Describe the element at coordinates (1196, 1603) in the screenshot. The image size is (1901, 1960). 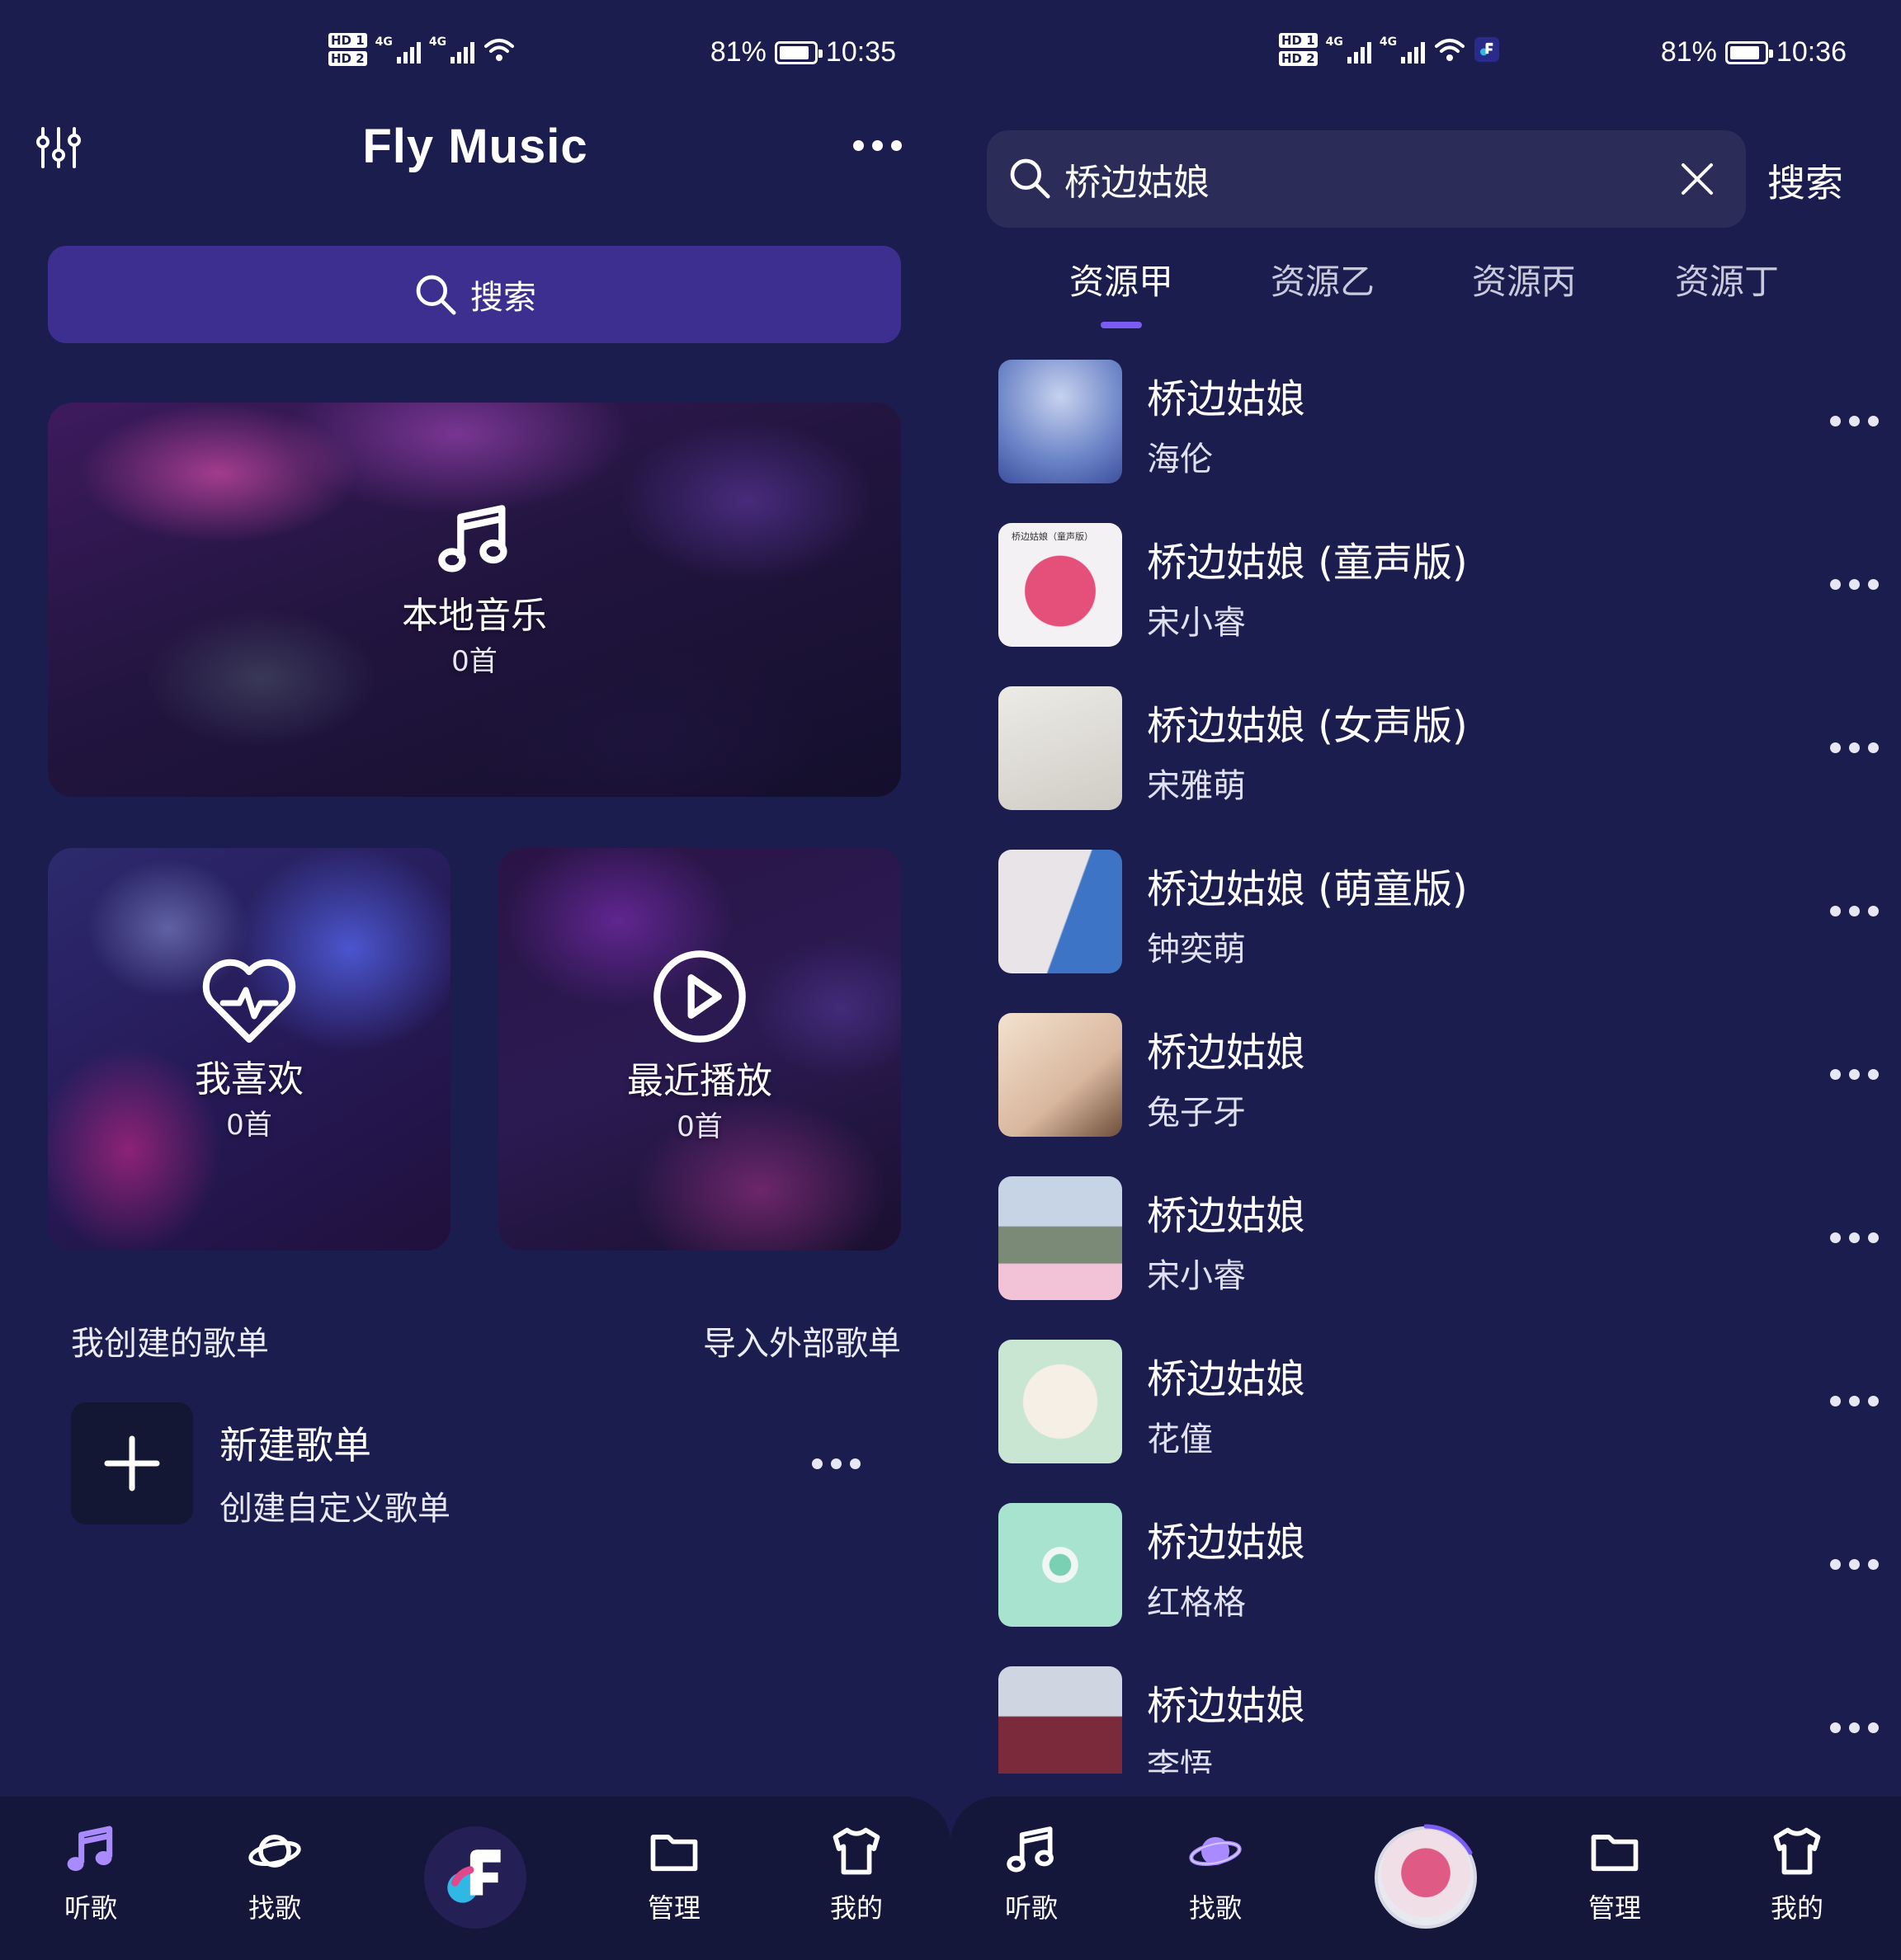
I see `song-artist: 红格格` at that location.